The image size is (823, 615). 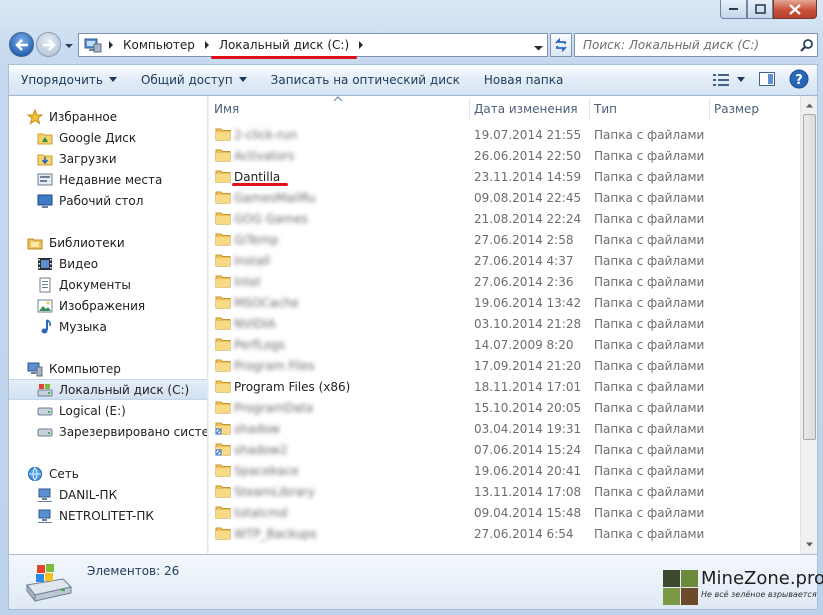 What do you see at coordinates (339, 109) in the screenshot?
I see `column-header-name: Имя` at bounding box center [339, 109].